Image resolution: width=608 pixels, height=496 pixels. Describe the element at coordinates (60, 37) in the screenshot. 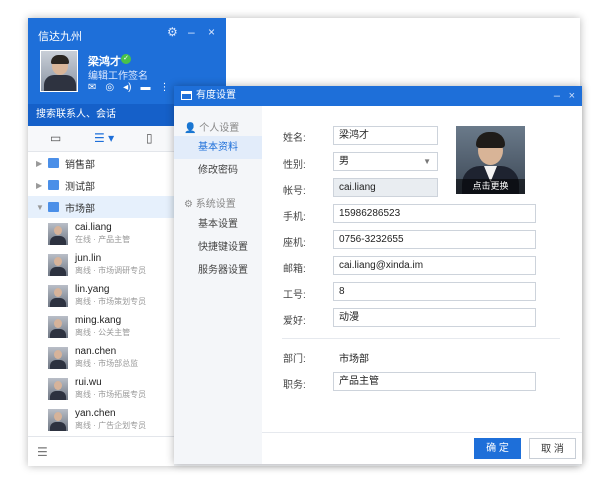

I see `app-title: 信达九州` at that location.